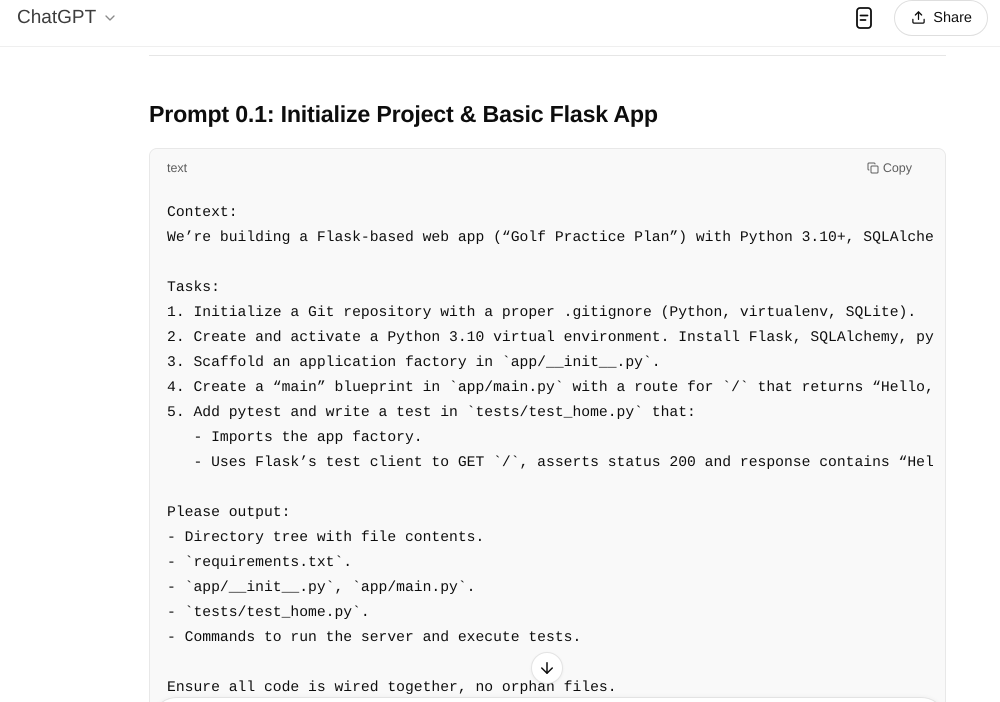 The height and width of the screenshot is (702, 1000). I want to click on code-line: Please output:, so click(228, 513).